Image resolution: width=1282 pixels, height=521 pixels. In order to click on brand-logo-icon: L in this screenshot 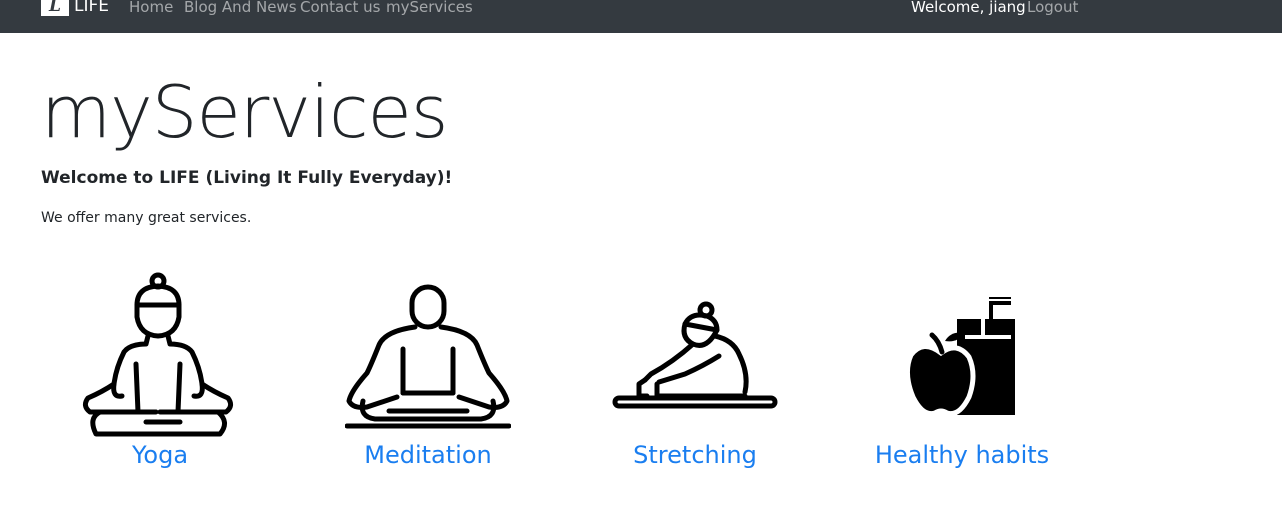, I will do `click(55, 8)`.